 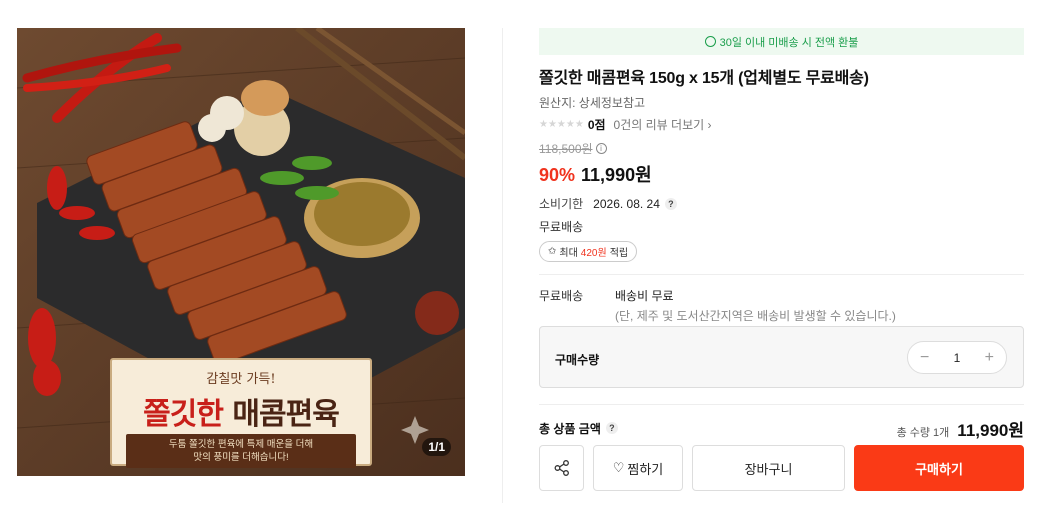 What do you see at coordinates (566, 149) in the screenshot?
I see `original-price: 118,500원` at bounding box center [566, 149].